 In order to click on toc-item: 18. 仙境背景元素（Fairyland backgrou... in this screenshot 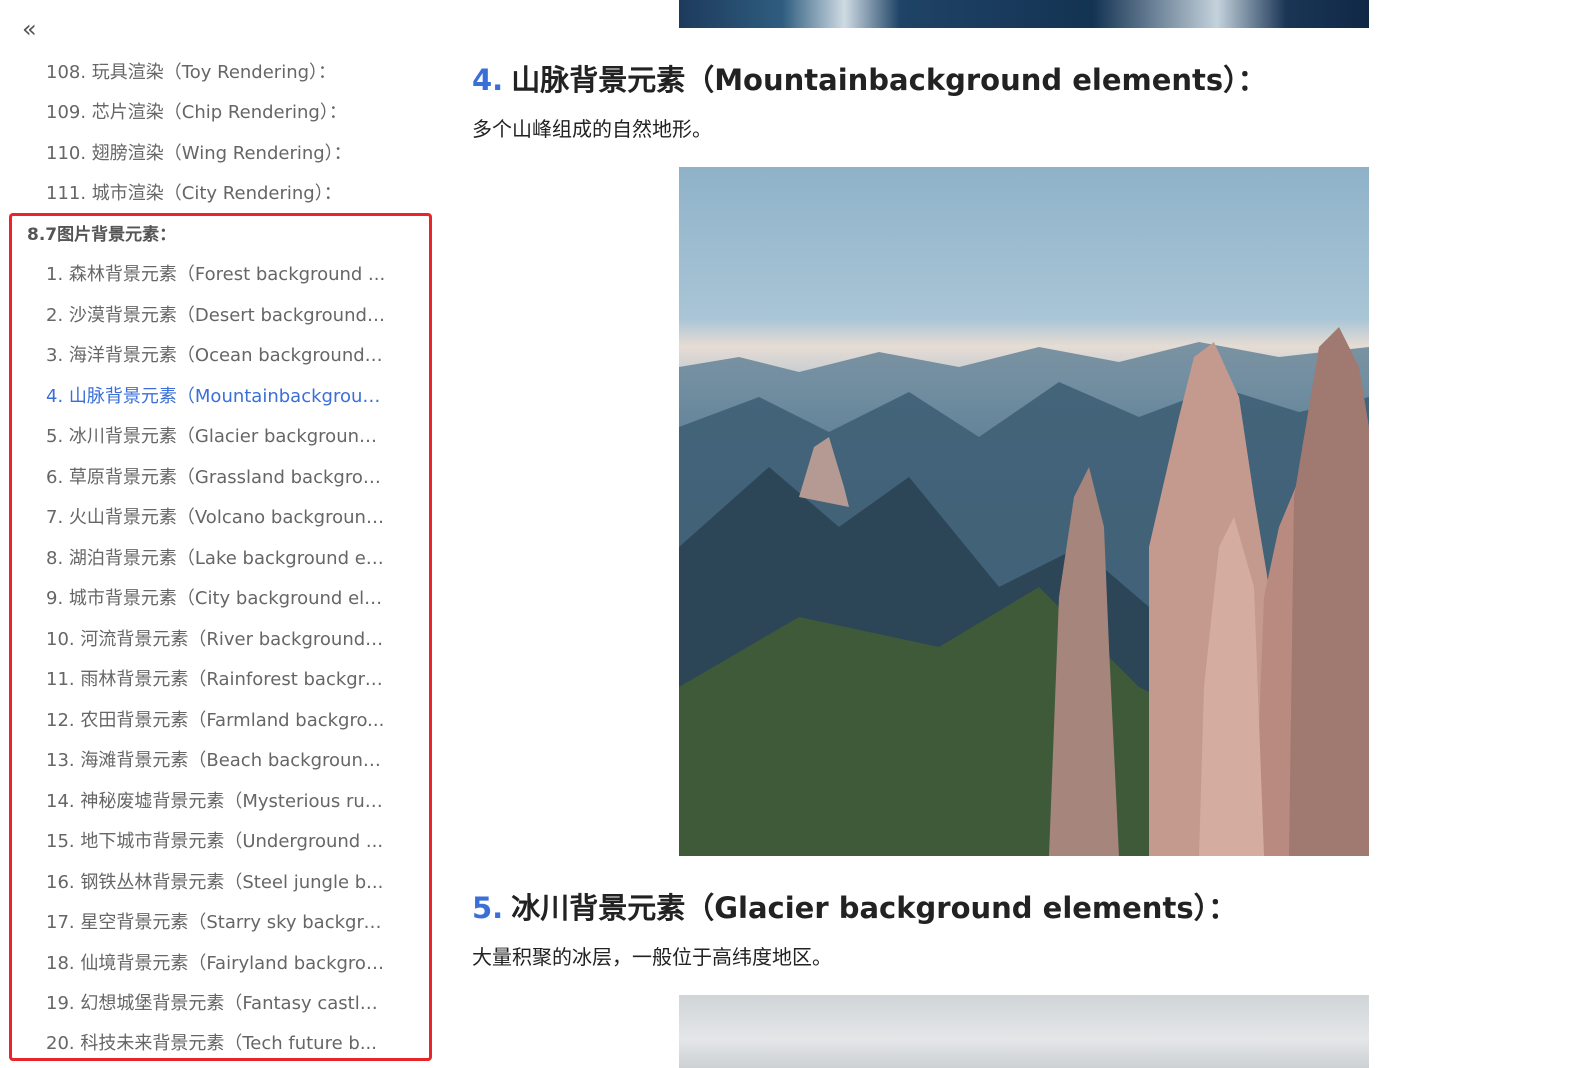, I will do `click(216, 964)`.